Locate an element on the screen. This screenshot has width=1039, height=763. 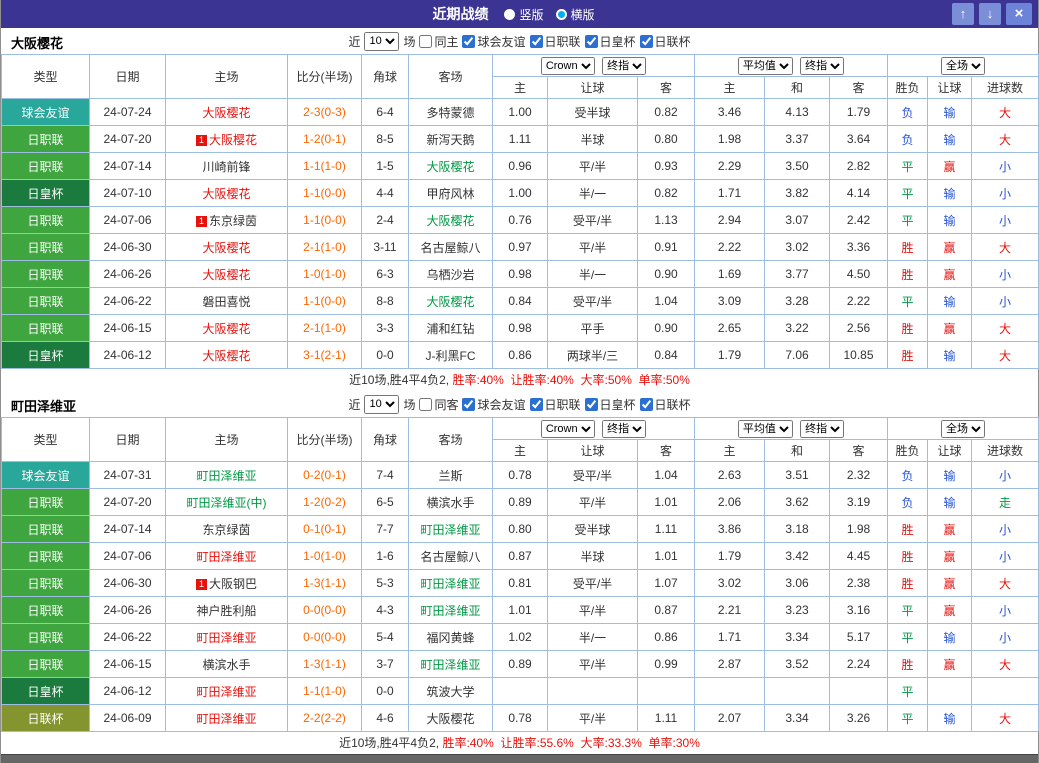
avg-odds-draw-cell: 3.34 is located at coordinates (797, 718).